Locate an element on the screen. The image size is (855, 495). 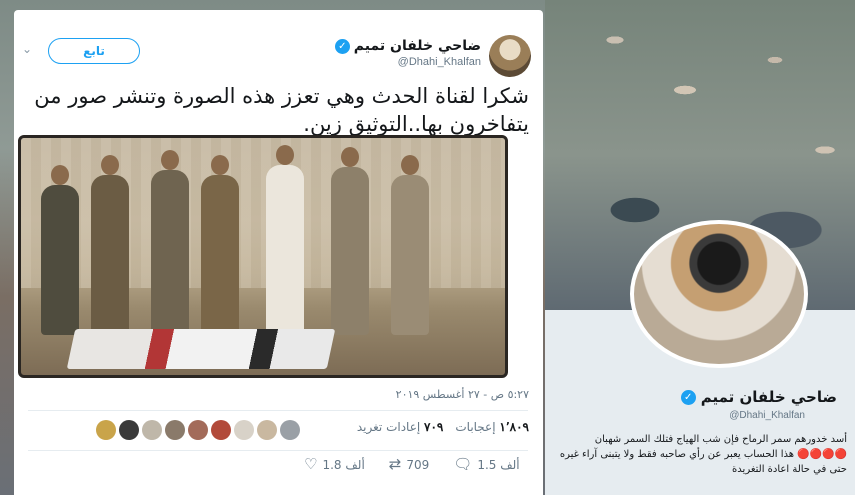
retweets-count: ٧٠٩ is located at coordinates (434, 427).